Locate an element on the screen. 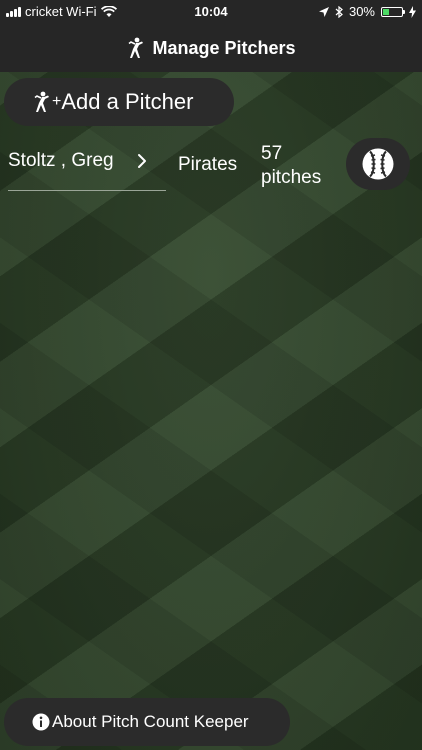  page-title: Manage Pitchers is located at coordinates (224, 47).